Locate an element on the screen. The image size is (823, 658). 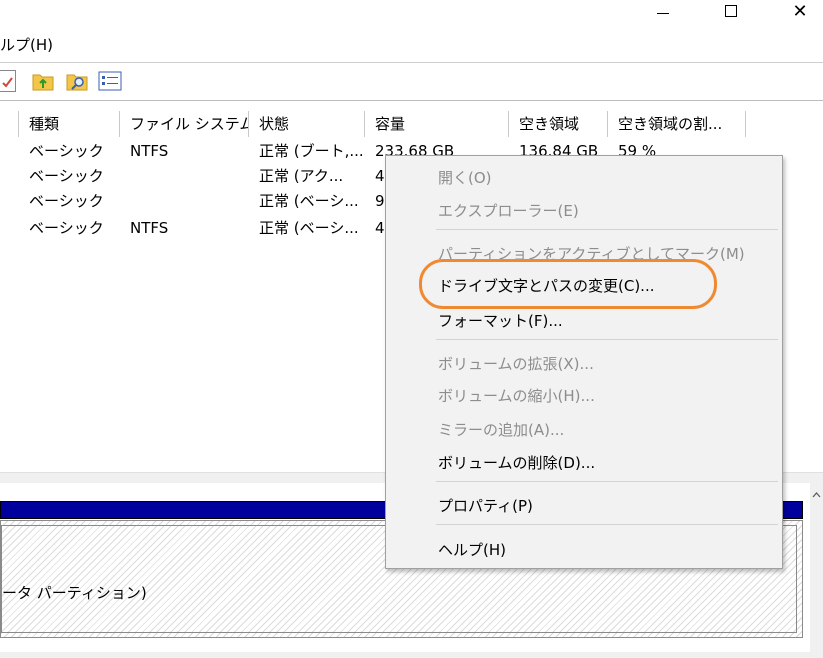
up-folder-icon is located at coordinates (43, 81).